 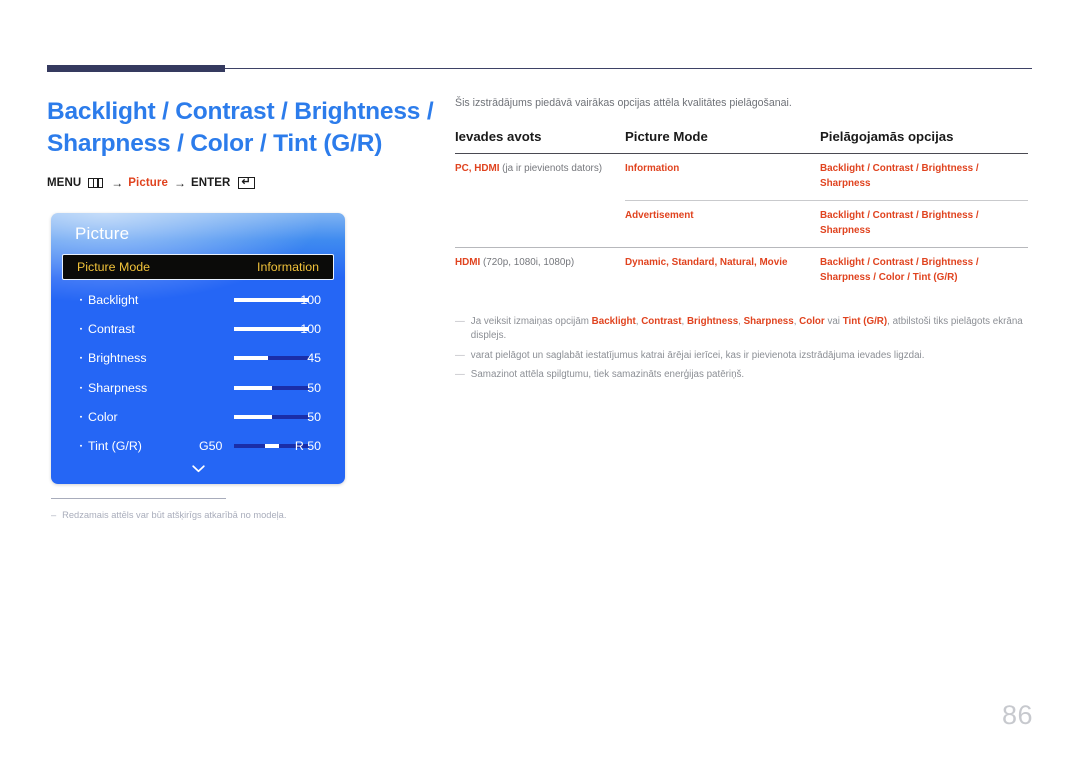 I want to click on column-header-picture-mode: Picture Mode, so click(x=722, y=141).